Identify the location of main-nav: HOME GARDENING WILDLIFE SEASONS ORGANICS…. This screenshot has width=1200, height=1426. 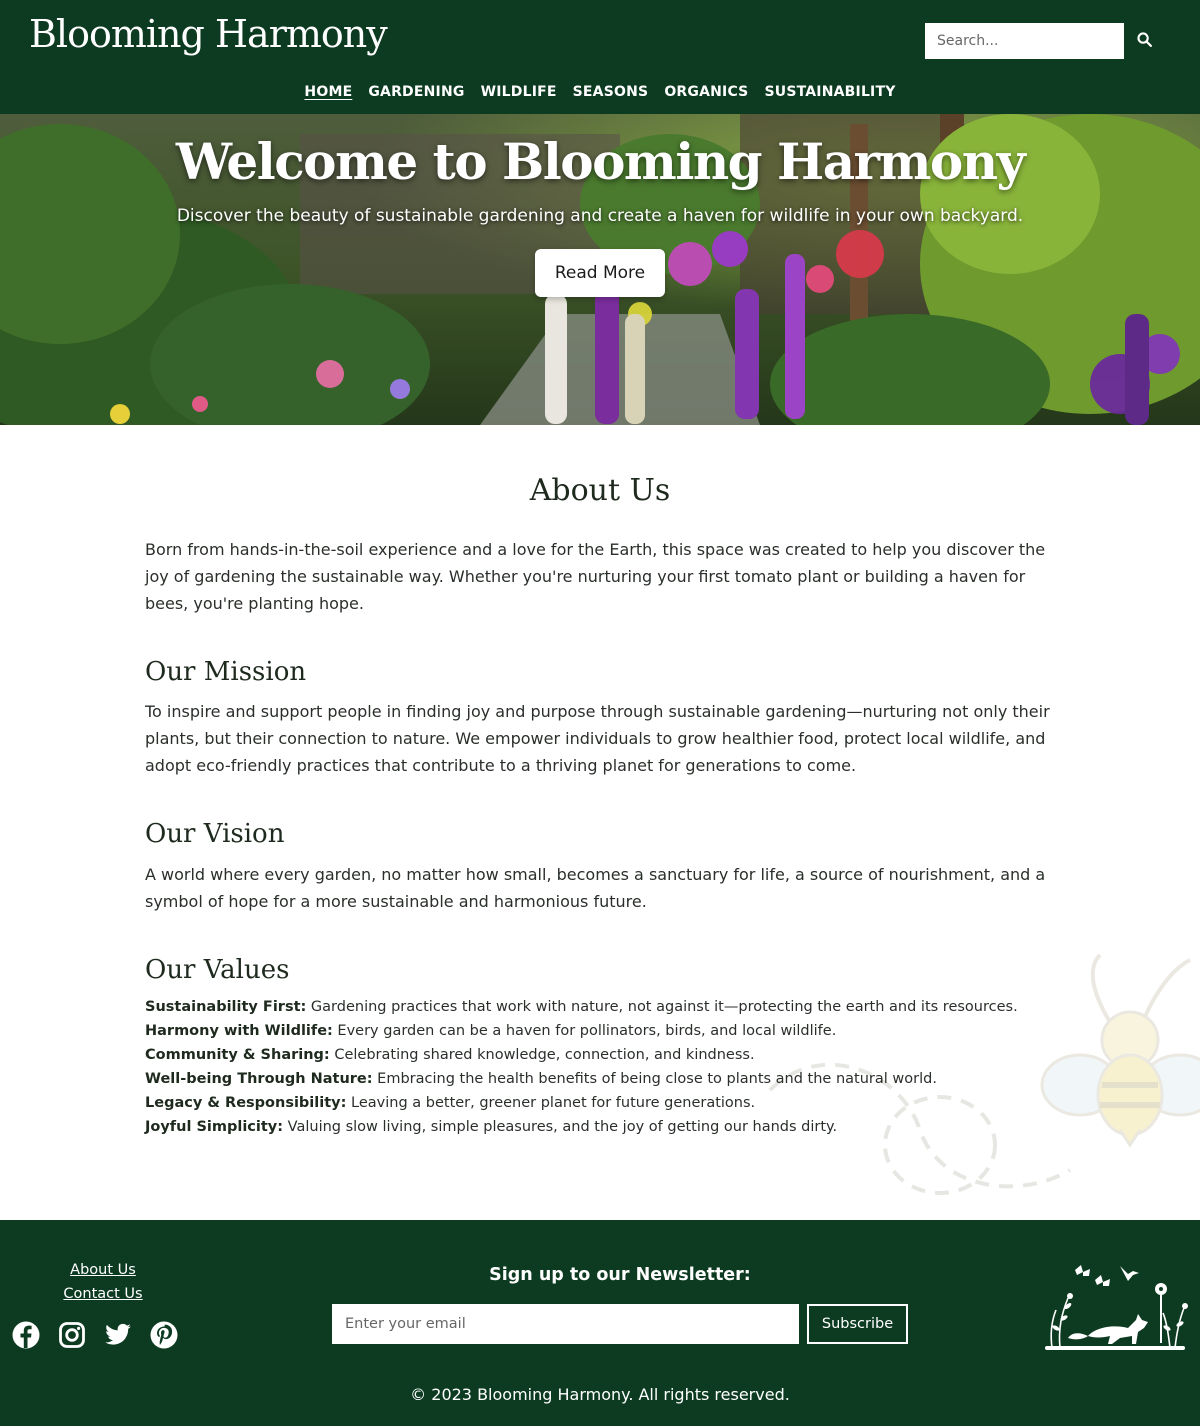
(600, 92).